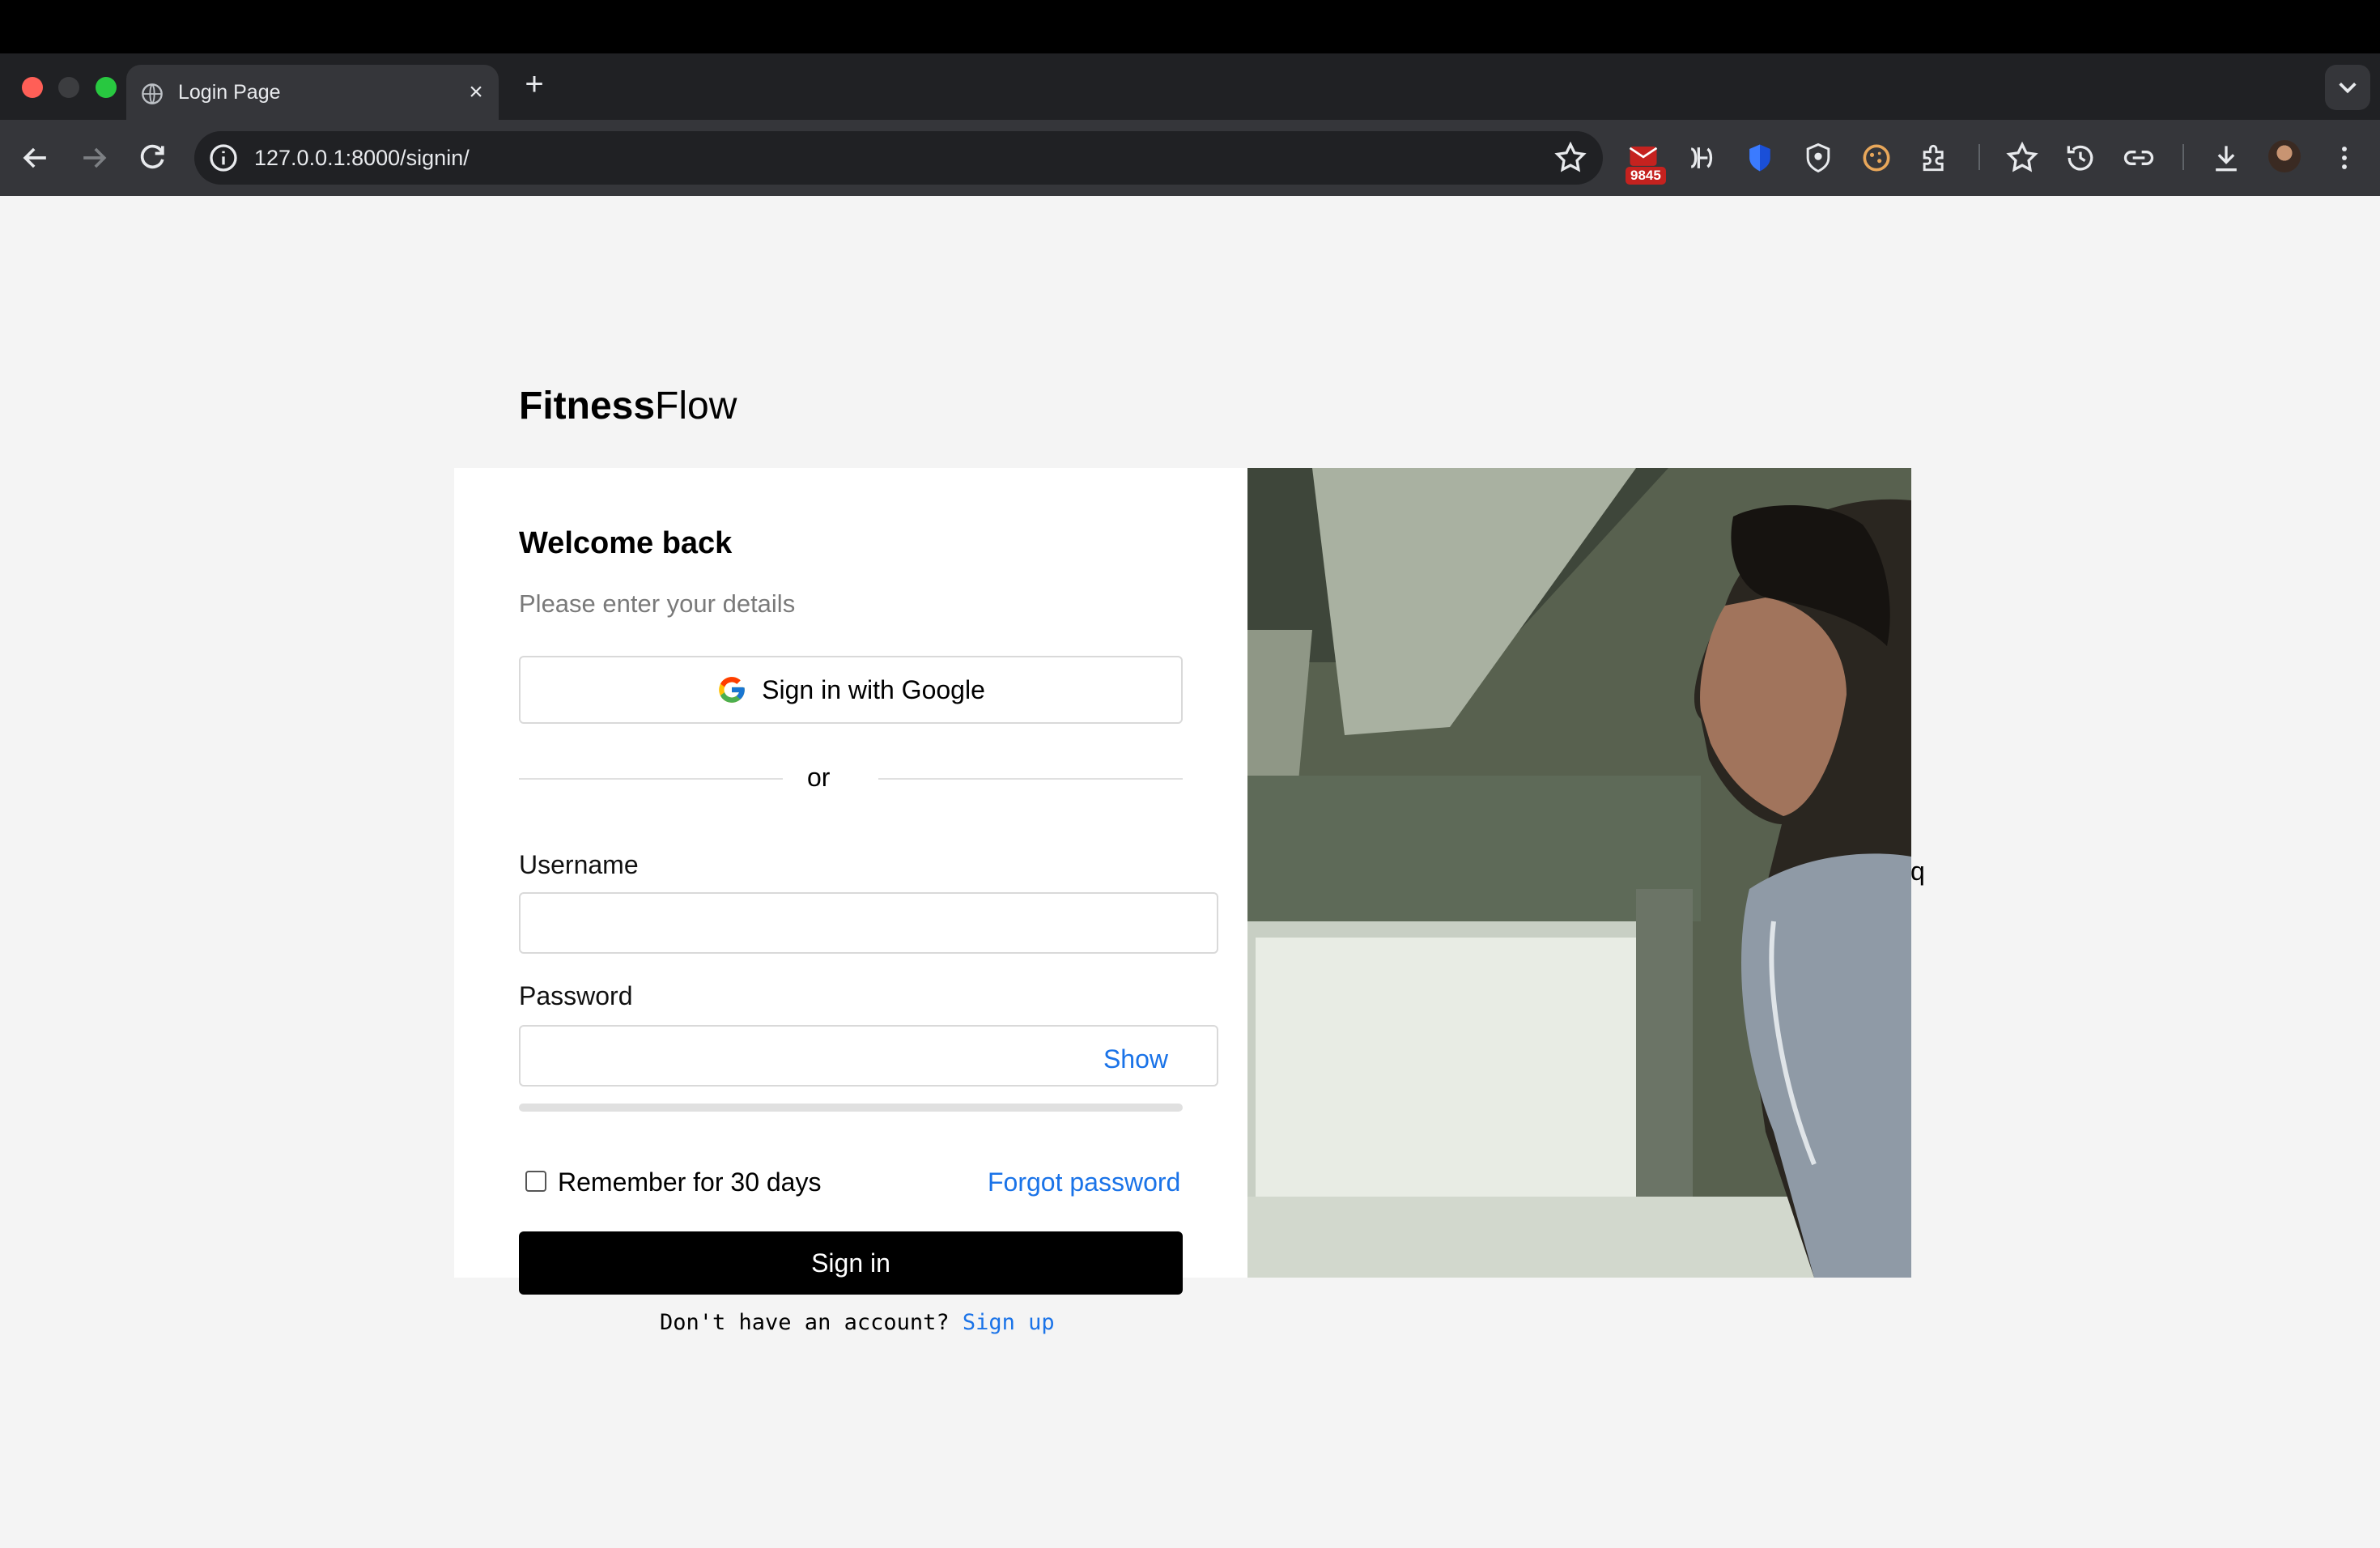 The width and height of the screenshot is (2380, 1548). What do you see at coordinates (819, 778) in the screenshot?
I see `divider-or: or` at bounding box center [819, 778].